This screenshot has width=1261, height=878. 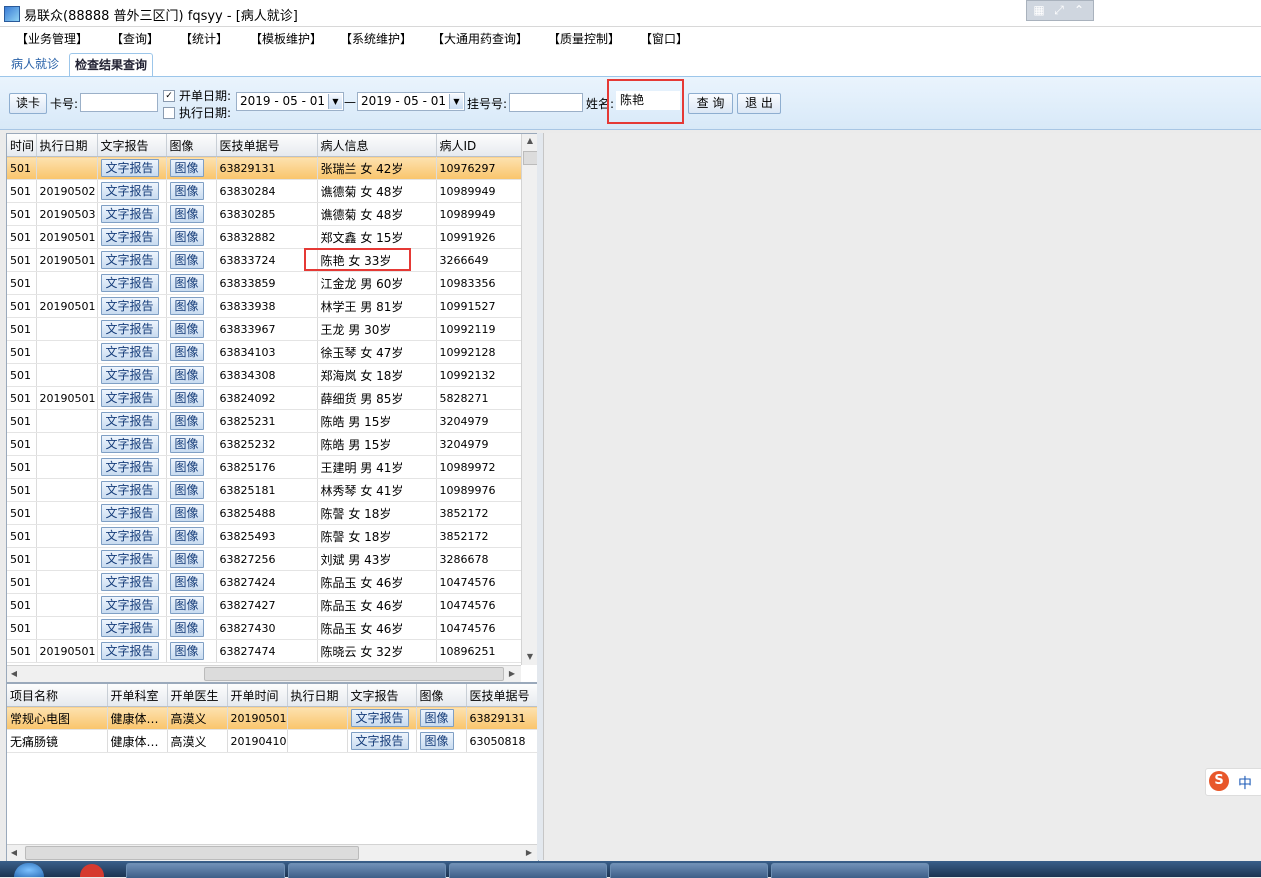 What do you see at coordinates (546, 102) in the screenshot?
I see `reg-input` at bounding box center [546, 102].